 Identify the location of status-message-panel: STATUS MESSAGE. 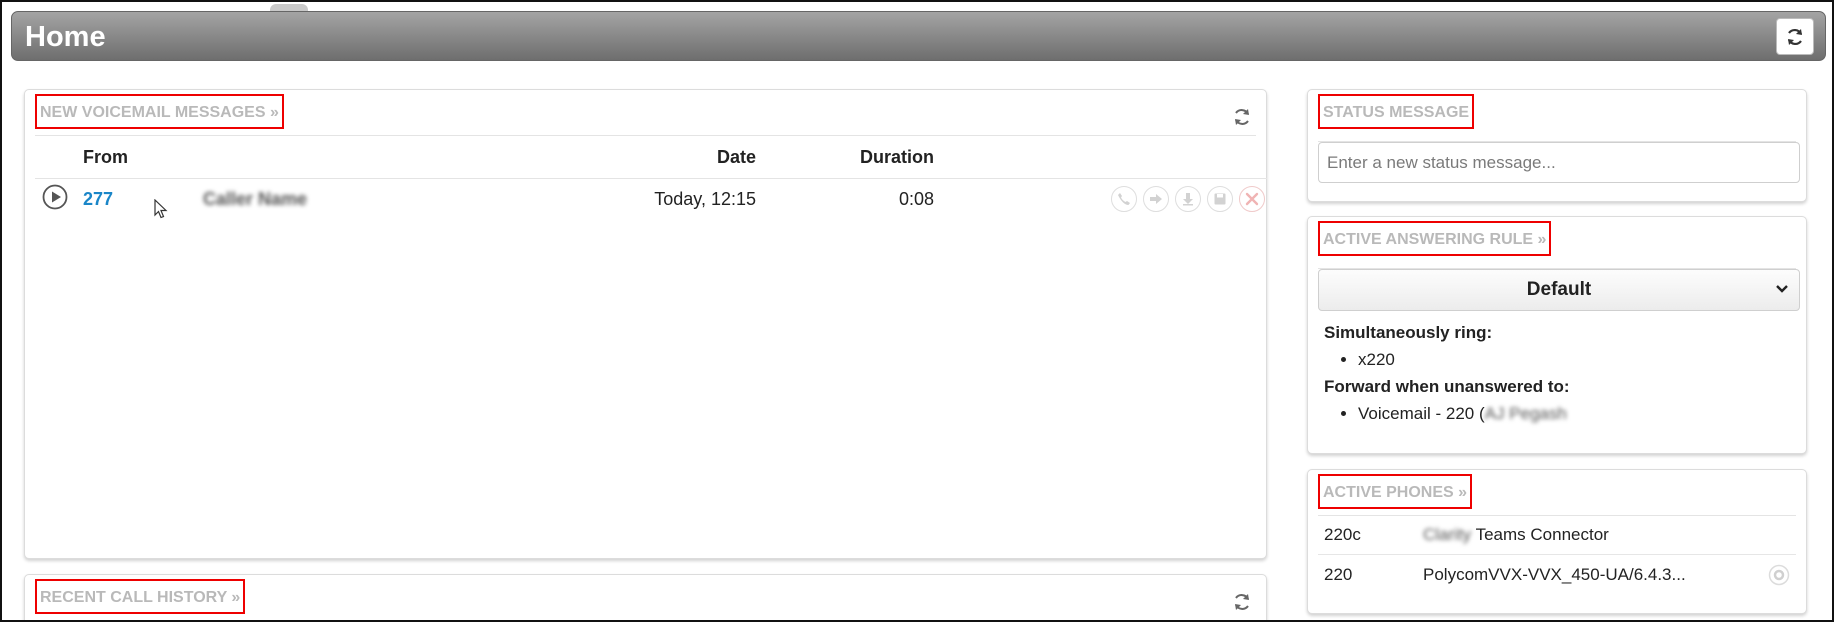
(1557, 145).